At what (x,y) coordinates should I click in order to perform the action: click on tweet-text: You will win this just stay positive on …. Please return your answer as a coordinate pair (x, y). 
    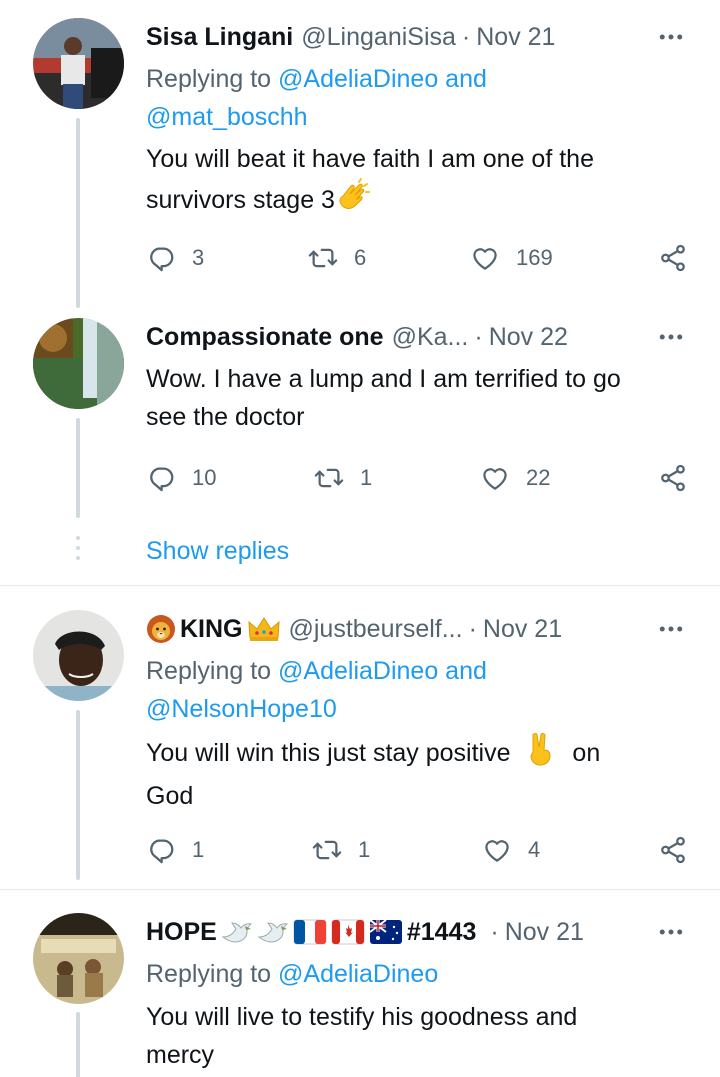
    Looking at the image, I should click on (413, 773).